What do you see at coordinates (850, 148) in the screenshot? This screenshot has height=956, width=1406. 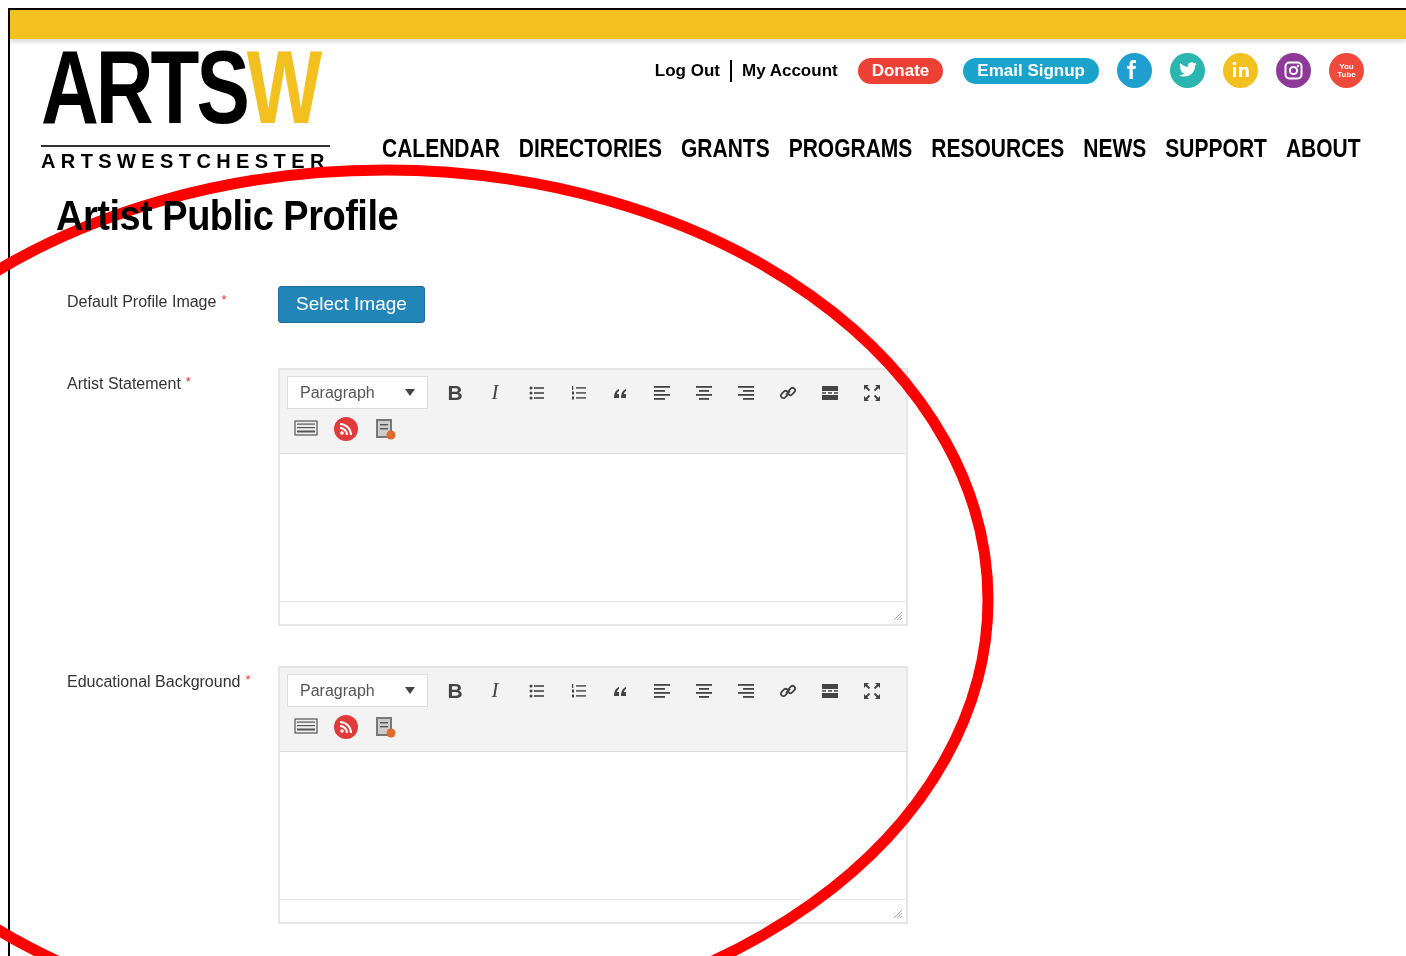 I see `nav-link: PROGRAMS` at bounding box center [850, 148].